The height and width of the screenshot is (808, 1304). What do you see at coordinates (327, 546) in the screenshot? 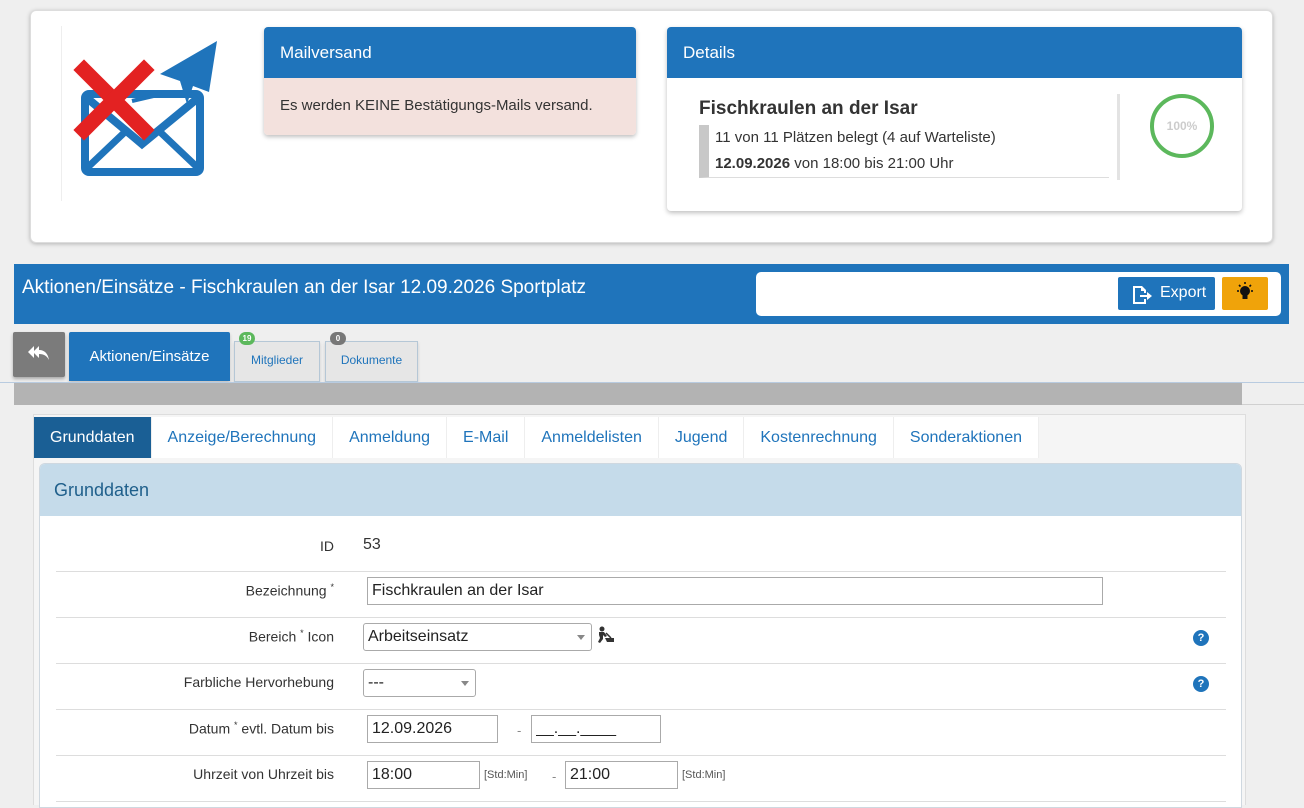
I see `id-label: ID` at bounding box center [327, 546].